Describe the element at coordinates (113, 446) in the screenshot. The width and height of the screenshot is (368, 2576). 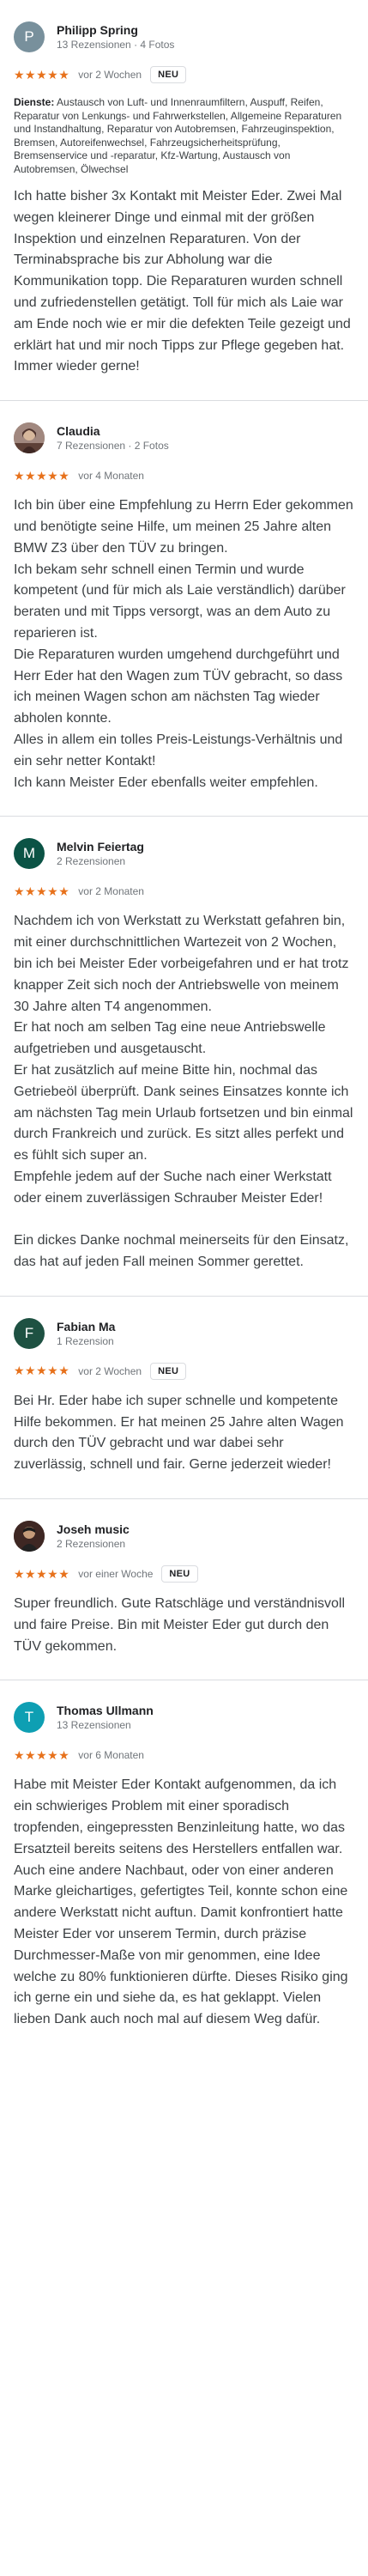
I see `reviewer-meta: 7 Rezensionen · 2 Fotos` at that location.